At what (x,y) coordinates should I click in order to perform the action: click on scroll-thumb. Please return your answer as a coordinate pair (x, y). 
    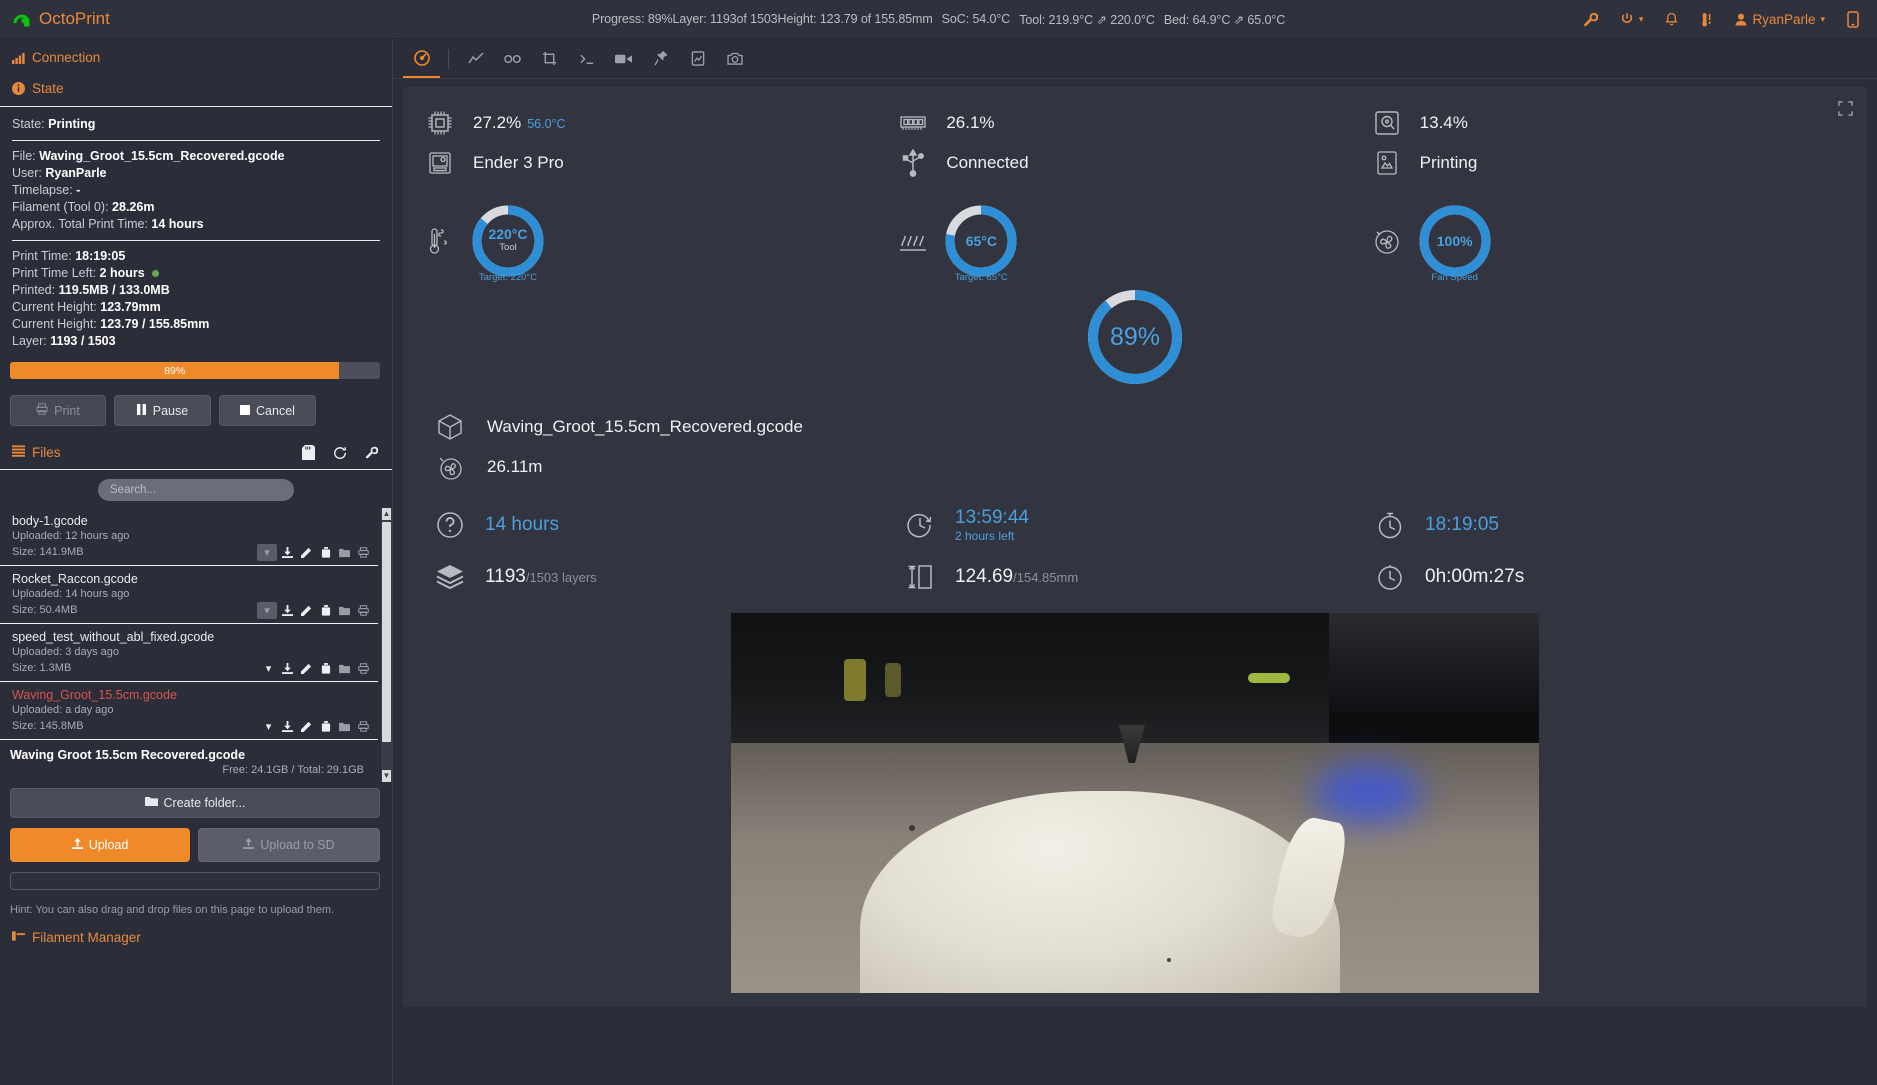
    Looking at the image, I should click on (386, 632).